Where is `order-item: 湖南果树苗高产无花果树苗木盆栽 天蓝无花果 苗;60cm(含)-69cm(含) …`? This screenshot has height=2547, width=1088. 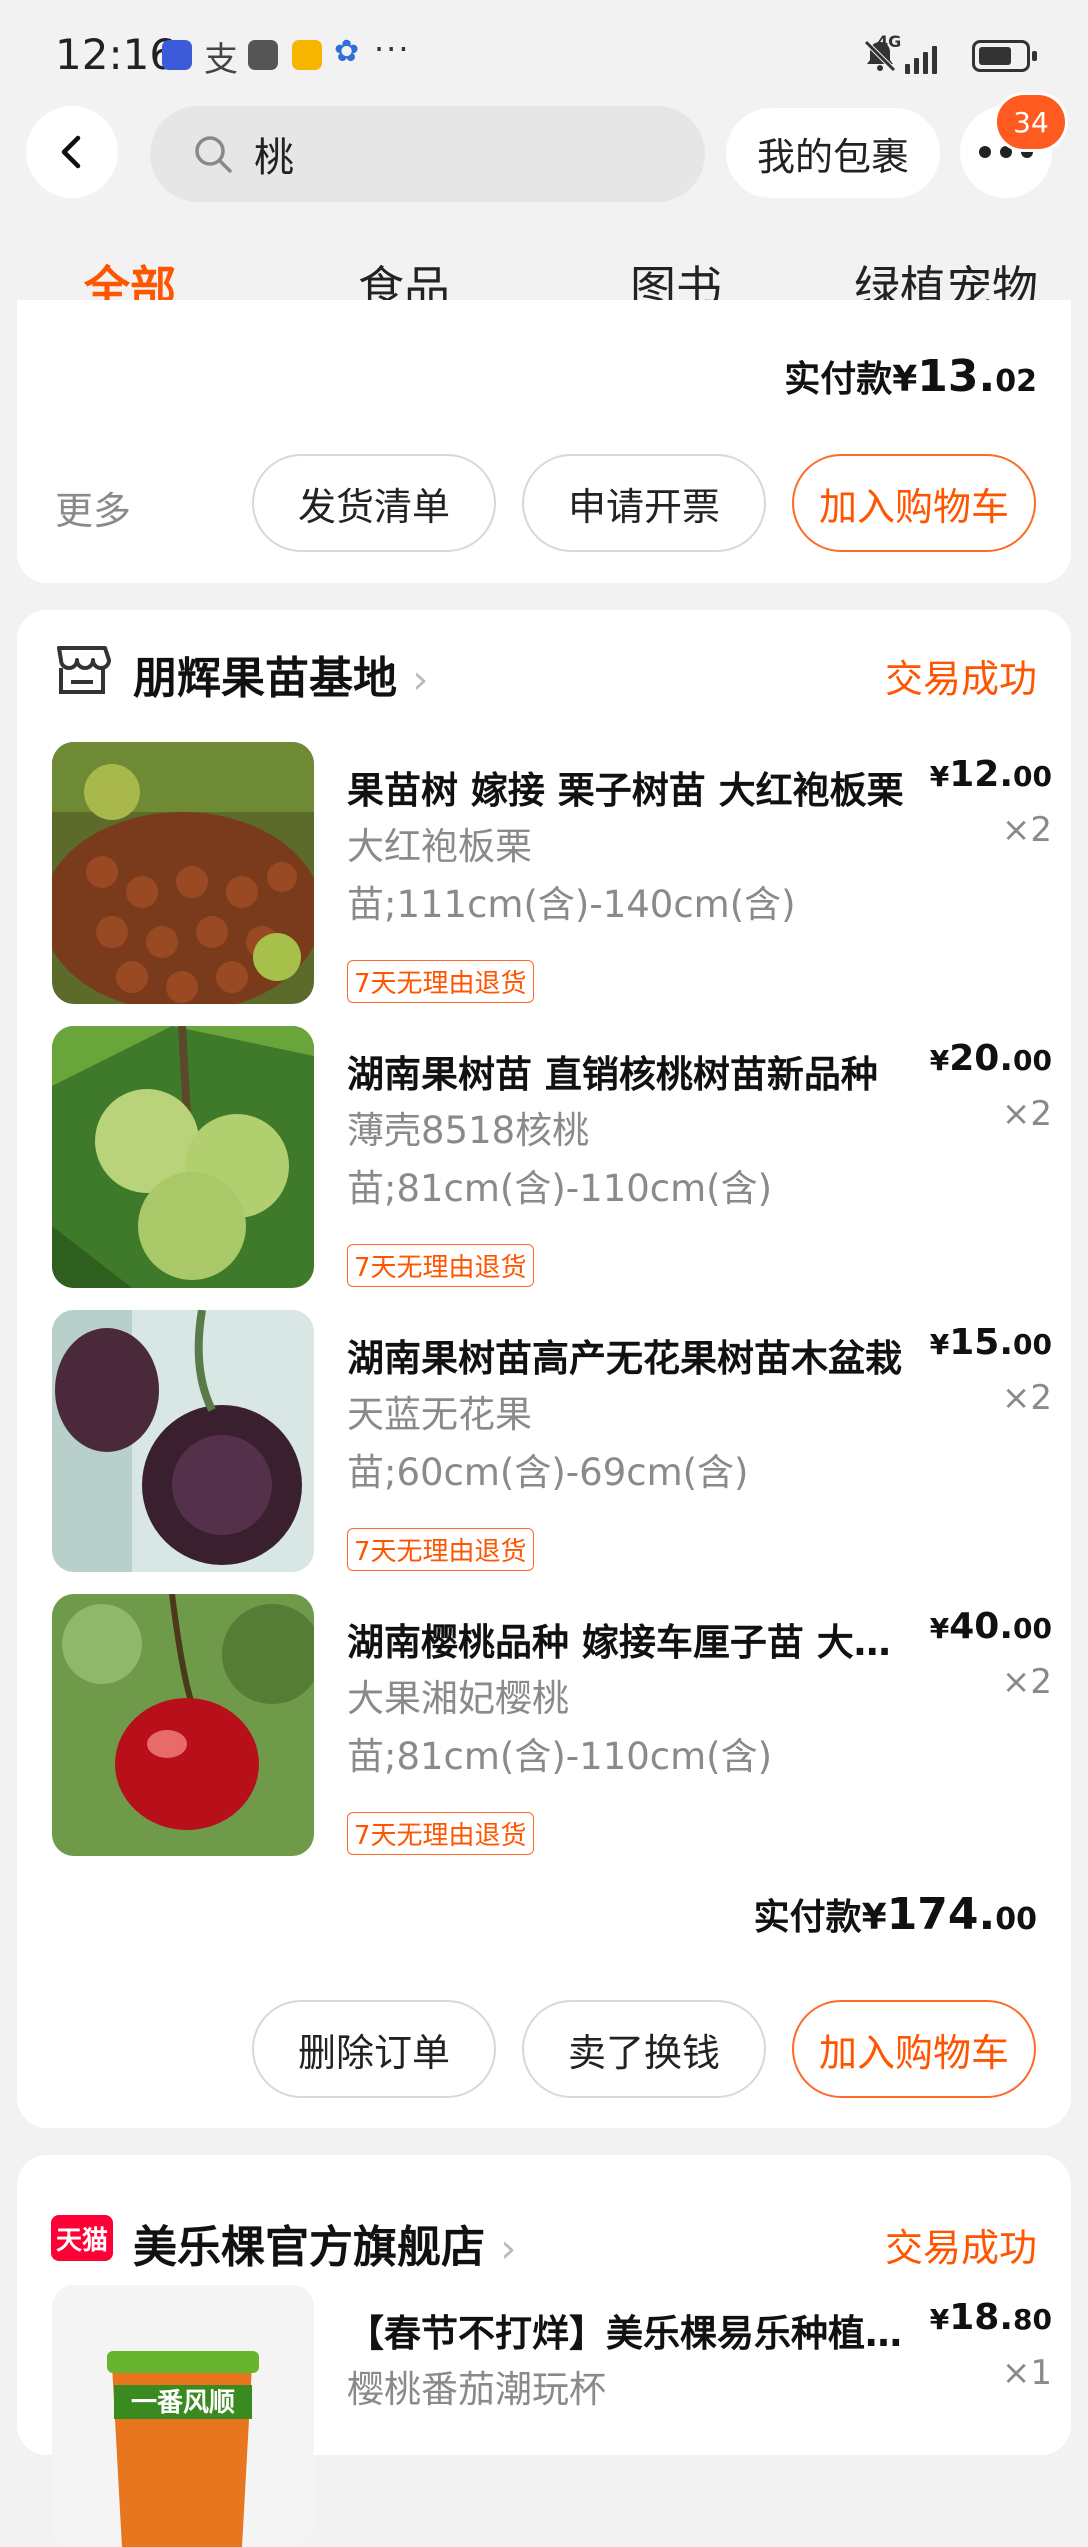
order-item: 湖南果树苗高产无花果树苗木盆栽 天蓝无花果 苗;60cm(含)-69cm(含) … is located at coordinates (552, 1441).